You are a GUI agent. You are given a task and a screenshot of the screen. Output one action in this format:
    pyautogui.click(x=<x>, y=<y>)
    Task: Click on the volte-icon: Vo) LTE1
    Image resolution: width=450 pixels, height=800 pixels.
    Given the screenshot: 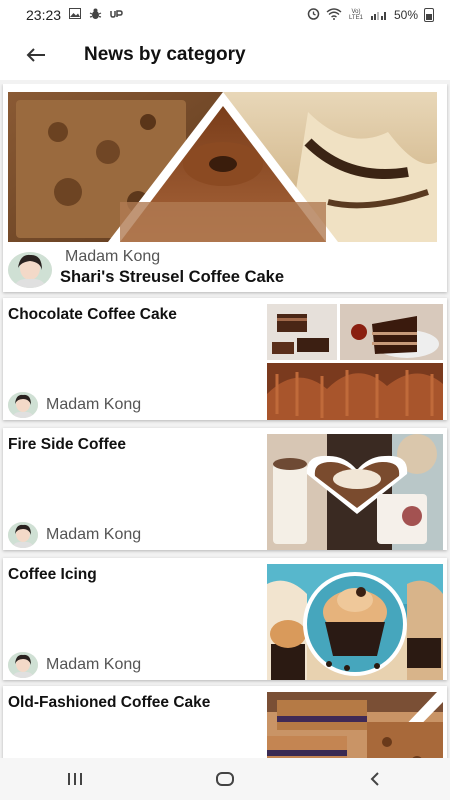 What is the action you would take?
    pyautogui.click(x=356, y=15)
    